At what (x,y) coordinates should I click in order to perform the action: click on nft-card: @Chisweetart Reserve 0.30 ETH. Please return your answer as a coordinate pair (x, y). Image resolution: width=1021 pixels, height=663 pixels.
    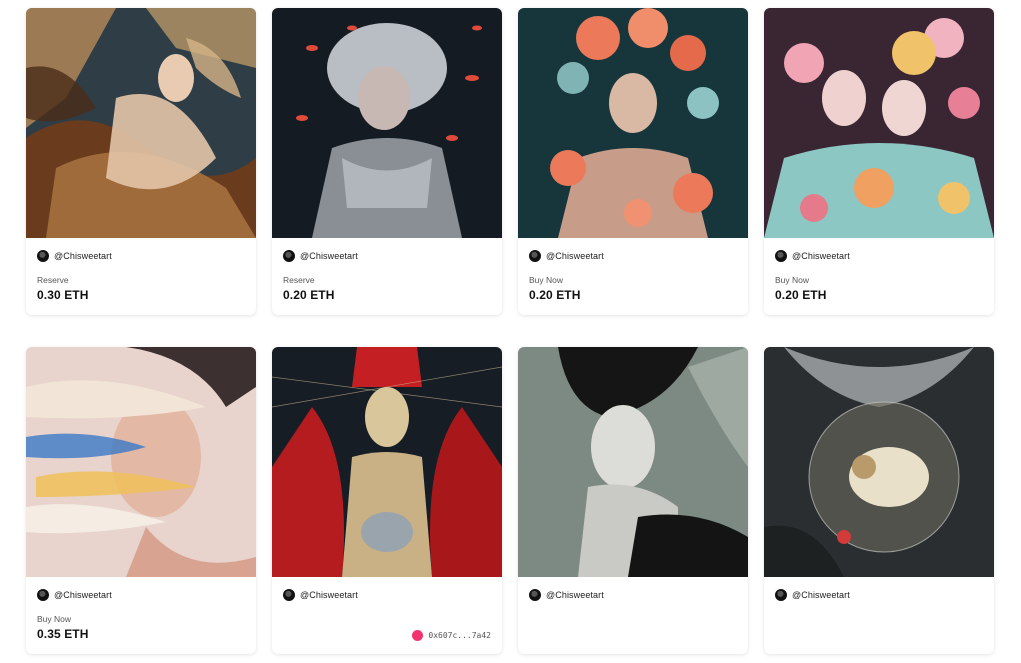
    Looking at the image, I should click on (141, 161).